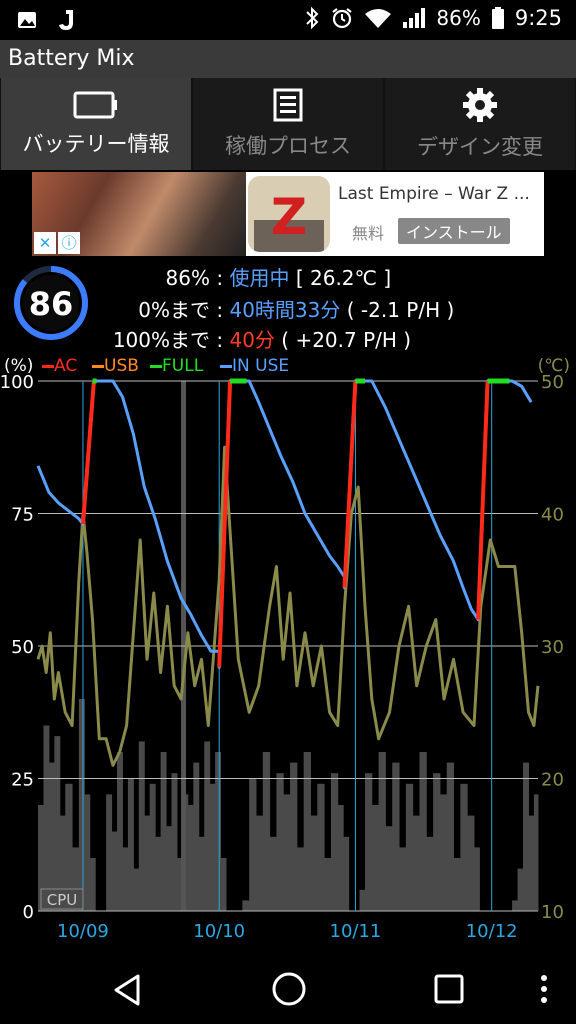 The height and width of the screenshot is (1024, 576). What do you see at coordinates (288, 20) in the screenshot?
I see `status-bar: 86% 9:25` at bounding box center [288, 20].